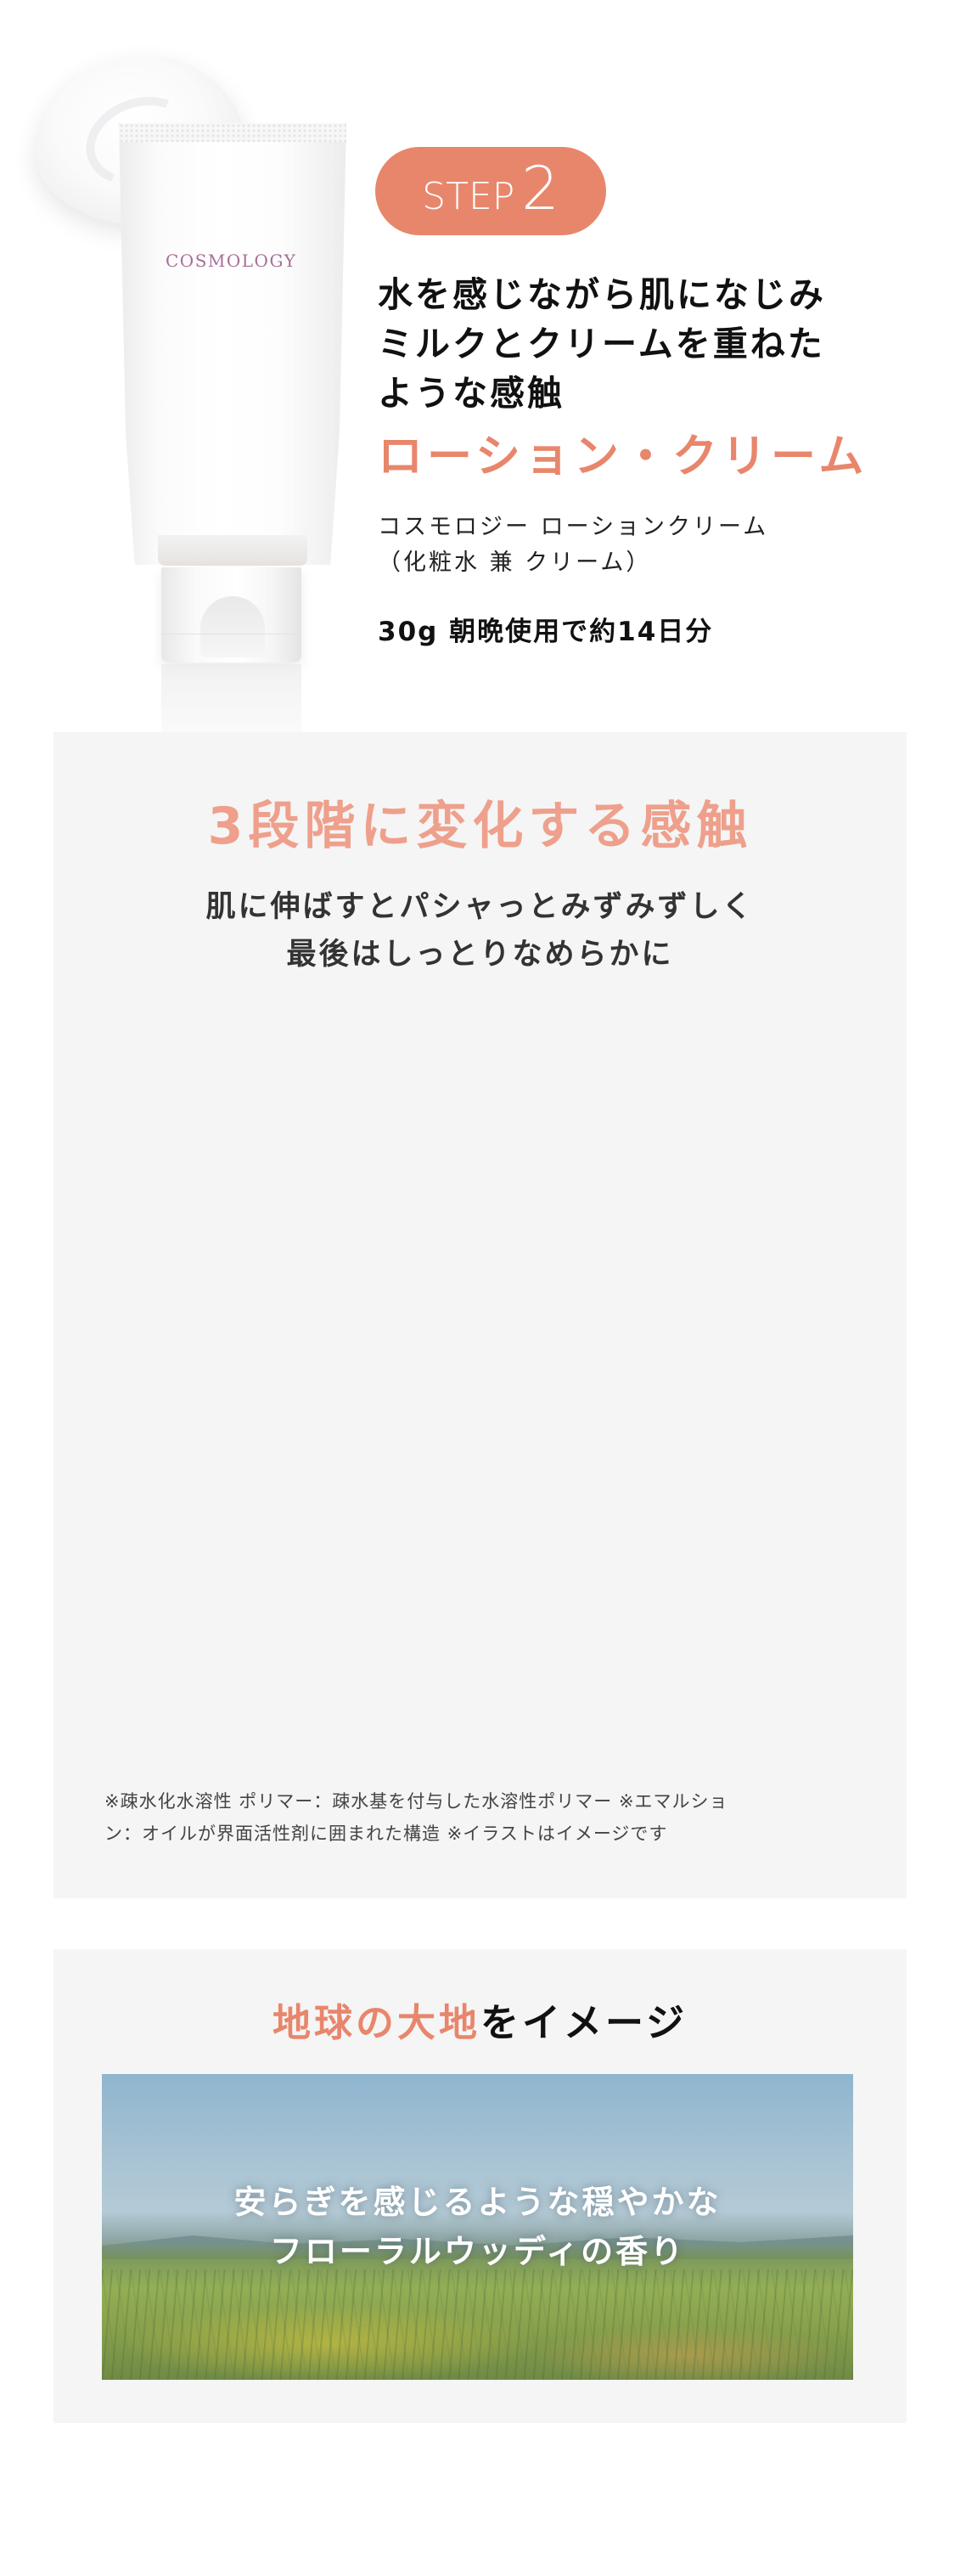 Image resolution: width=955 pixels, height=2576 pixels. I want to click on tube-shoulder, so click(232, 550).